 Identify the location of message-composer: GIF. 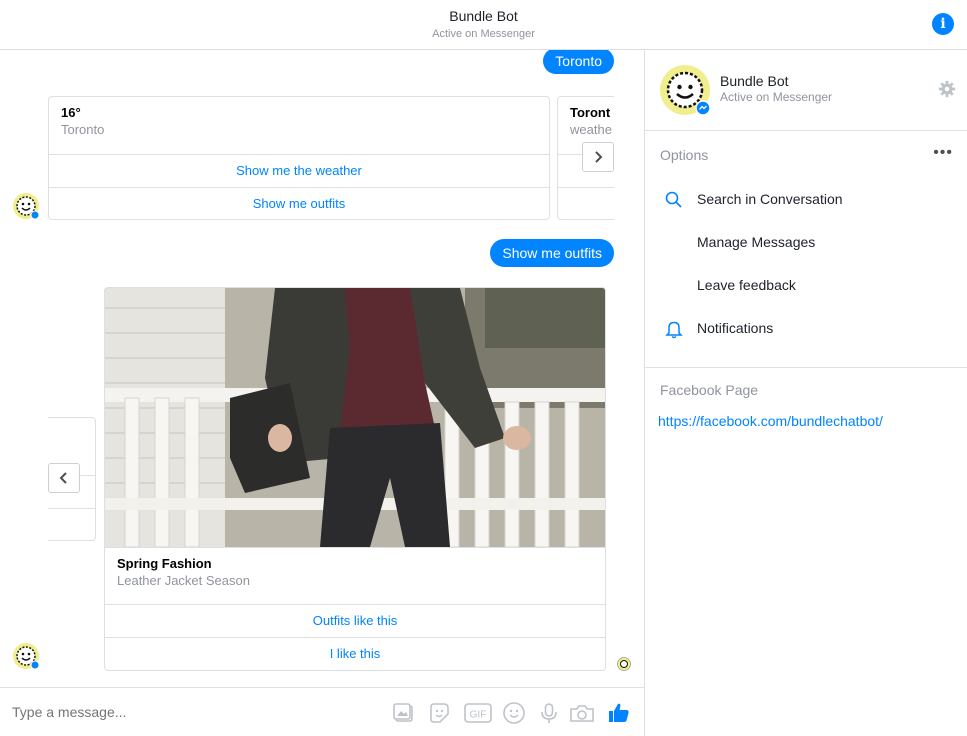
(322, 711).